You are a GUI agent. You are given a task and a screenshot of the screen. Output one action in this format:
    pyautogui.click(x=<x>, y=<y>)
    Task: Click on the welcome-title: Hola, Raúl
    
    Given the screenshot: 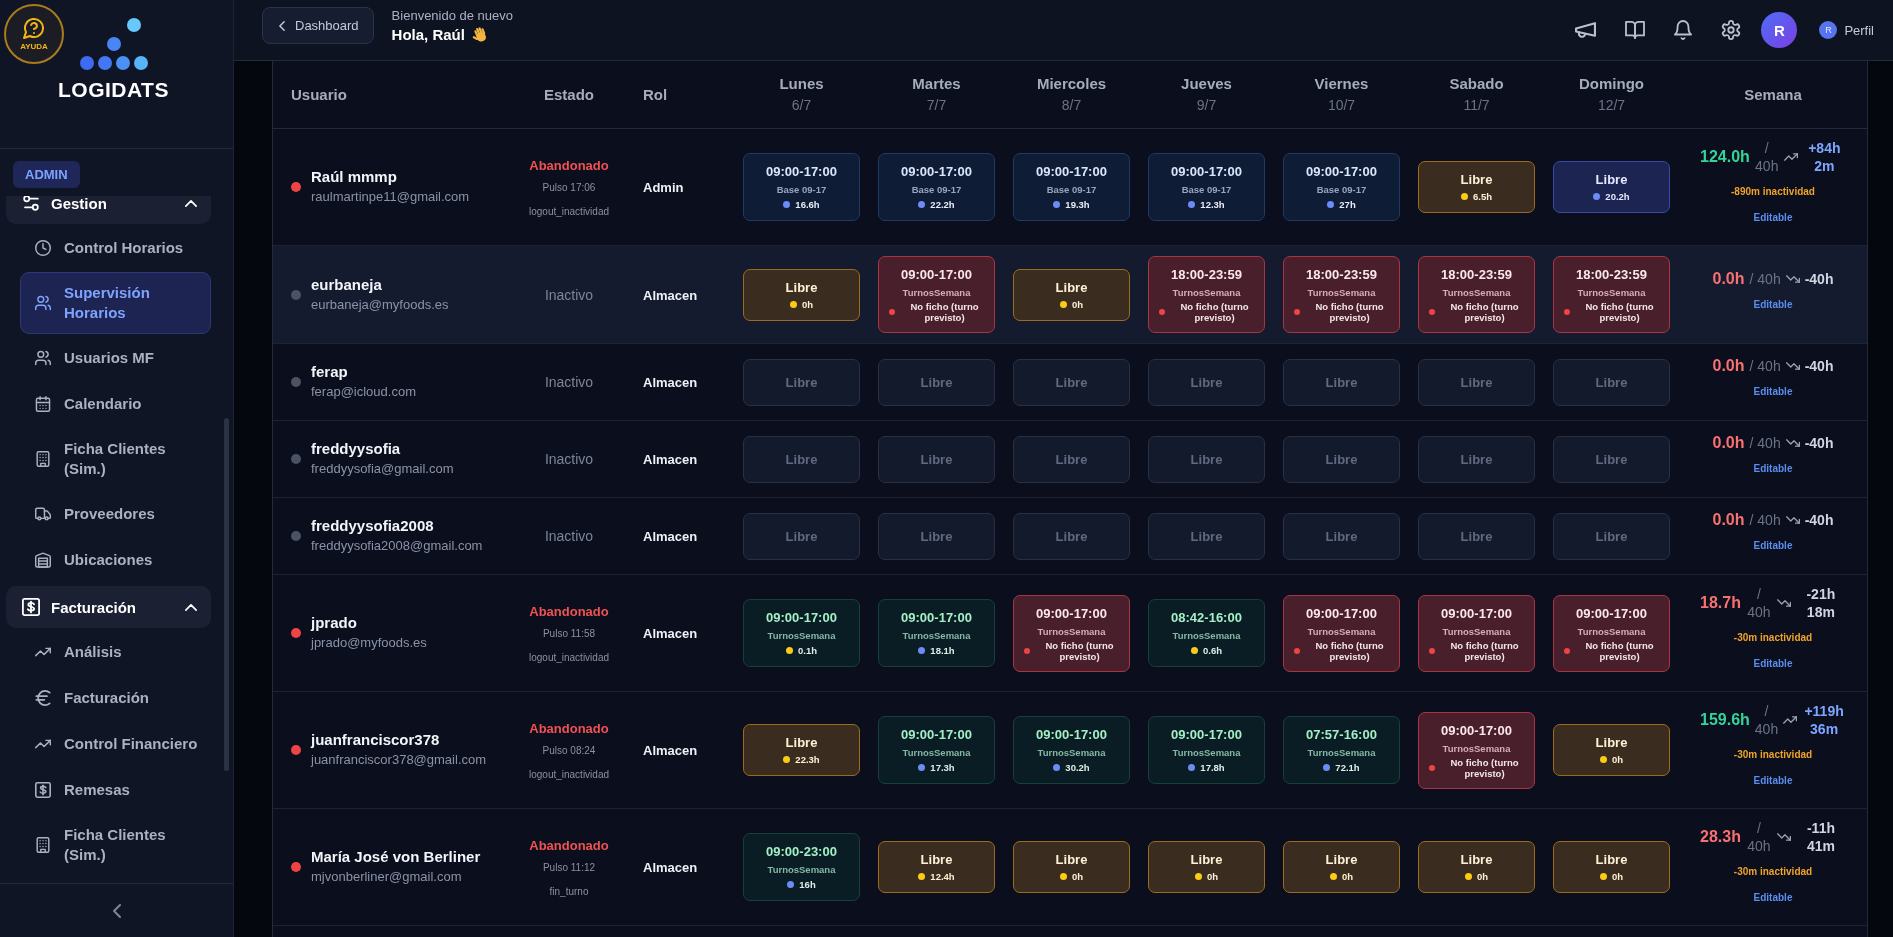 What is the action you would take?
    pyautogui.click(x=428, y=34)
    